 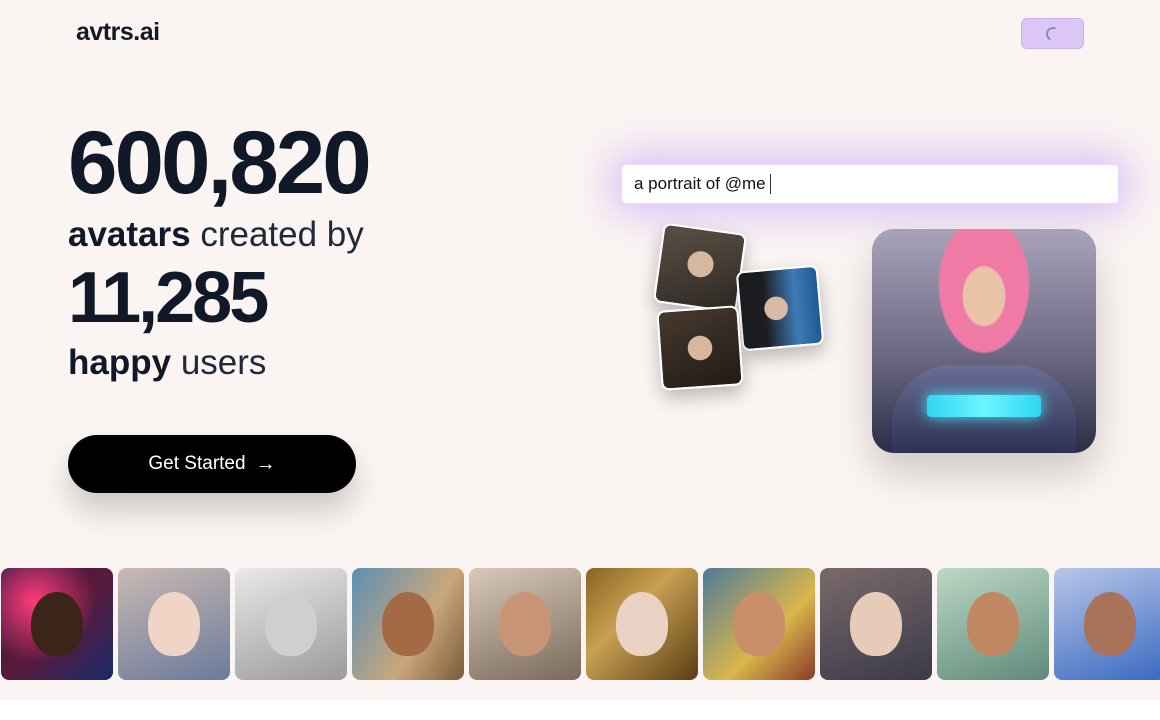 I want to click on users-caption: happy users, so click(x=167, y=362).